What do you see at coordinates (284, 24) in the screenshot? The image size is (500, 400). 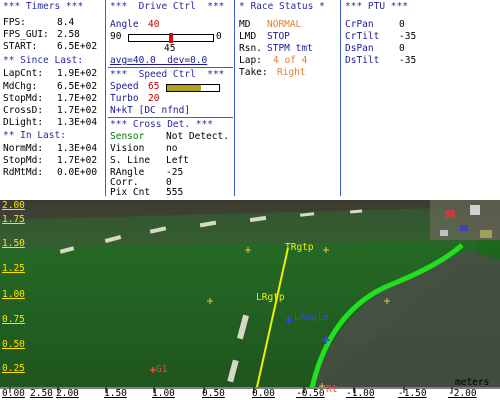 I see `md-value: NORMAL` at bounding box center [284, 24].